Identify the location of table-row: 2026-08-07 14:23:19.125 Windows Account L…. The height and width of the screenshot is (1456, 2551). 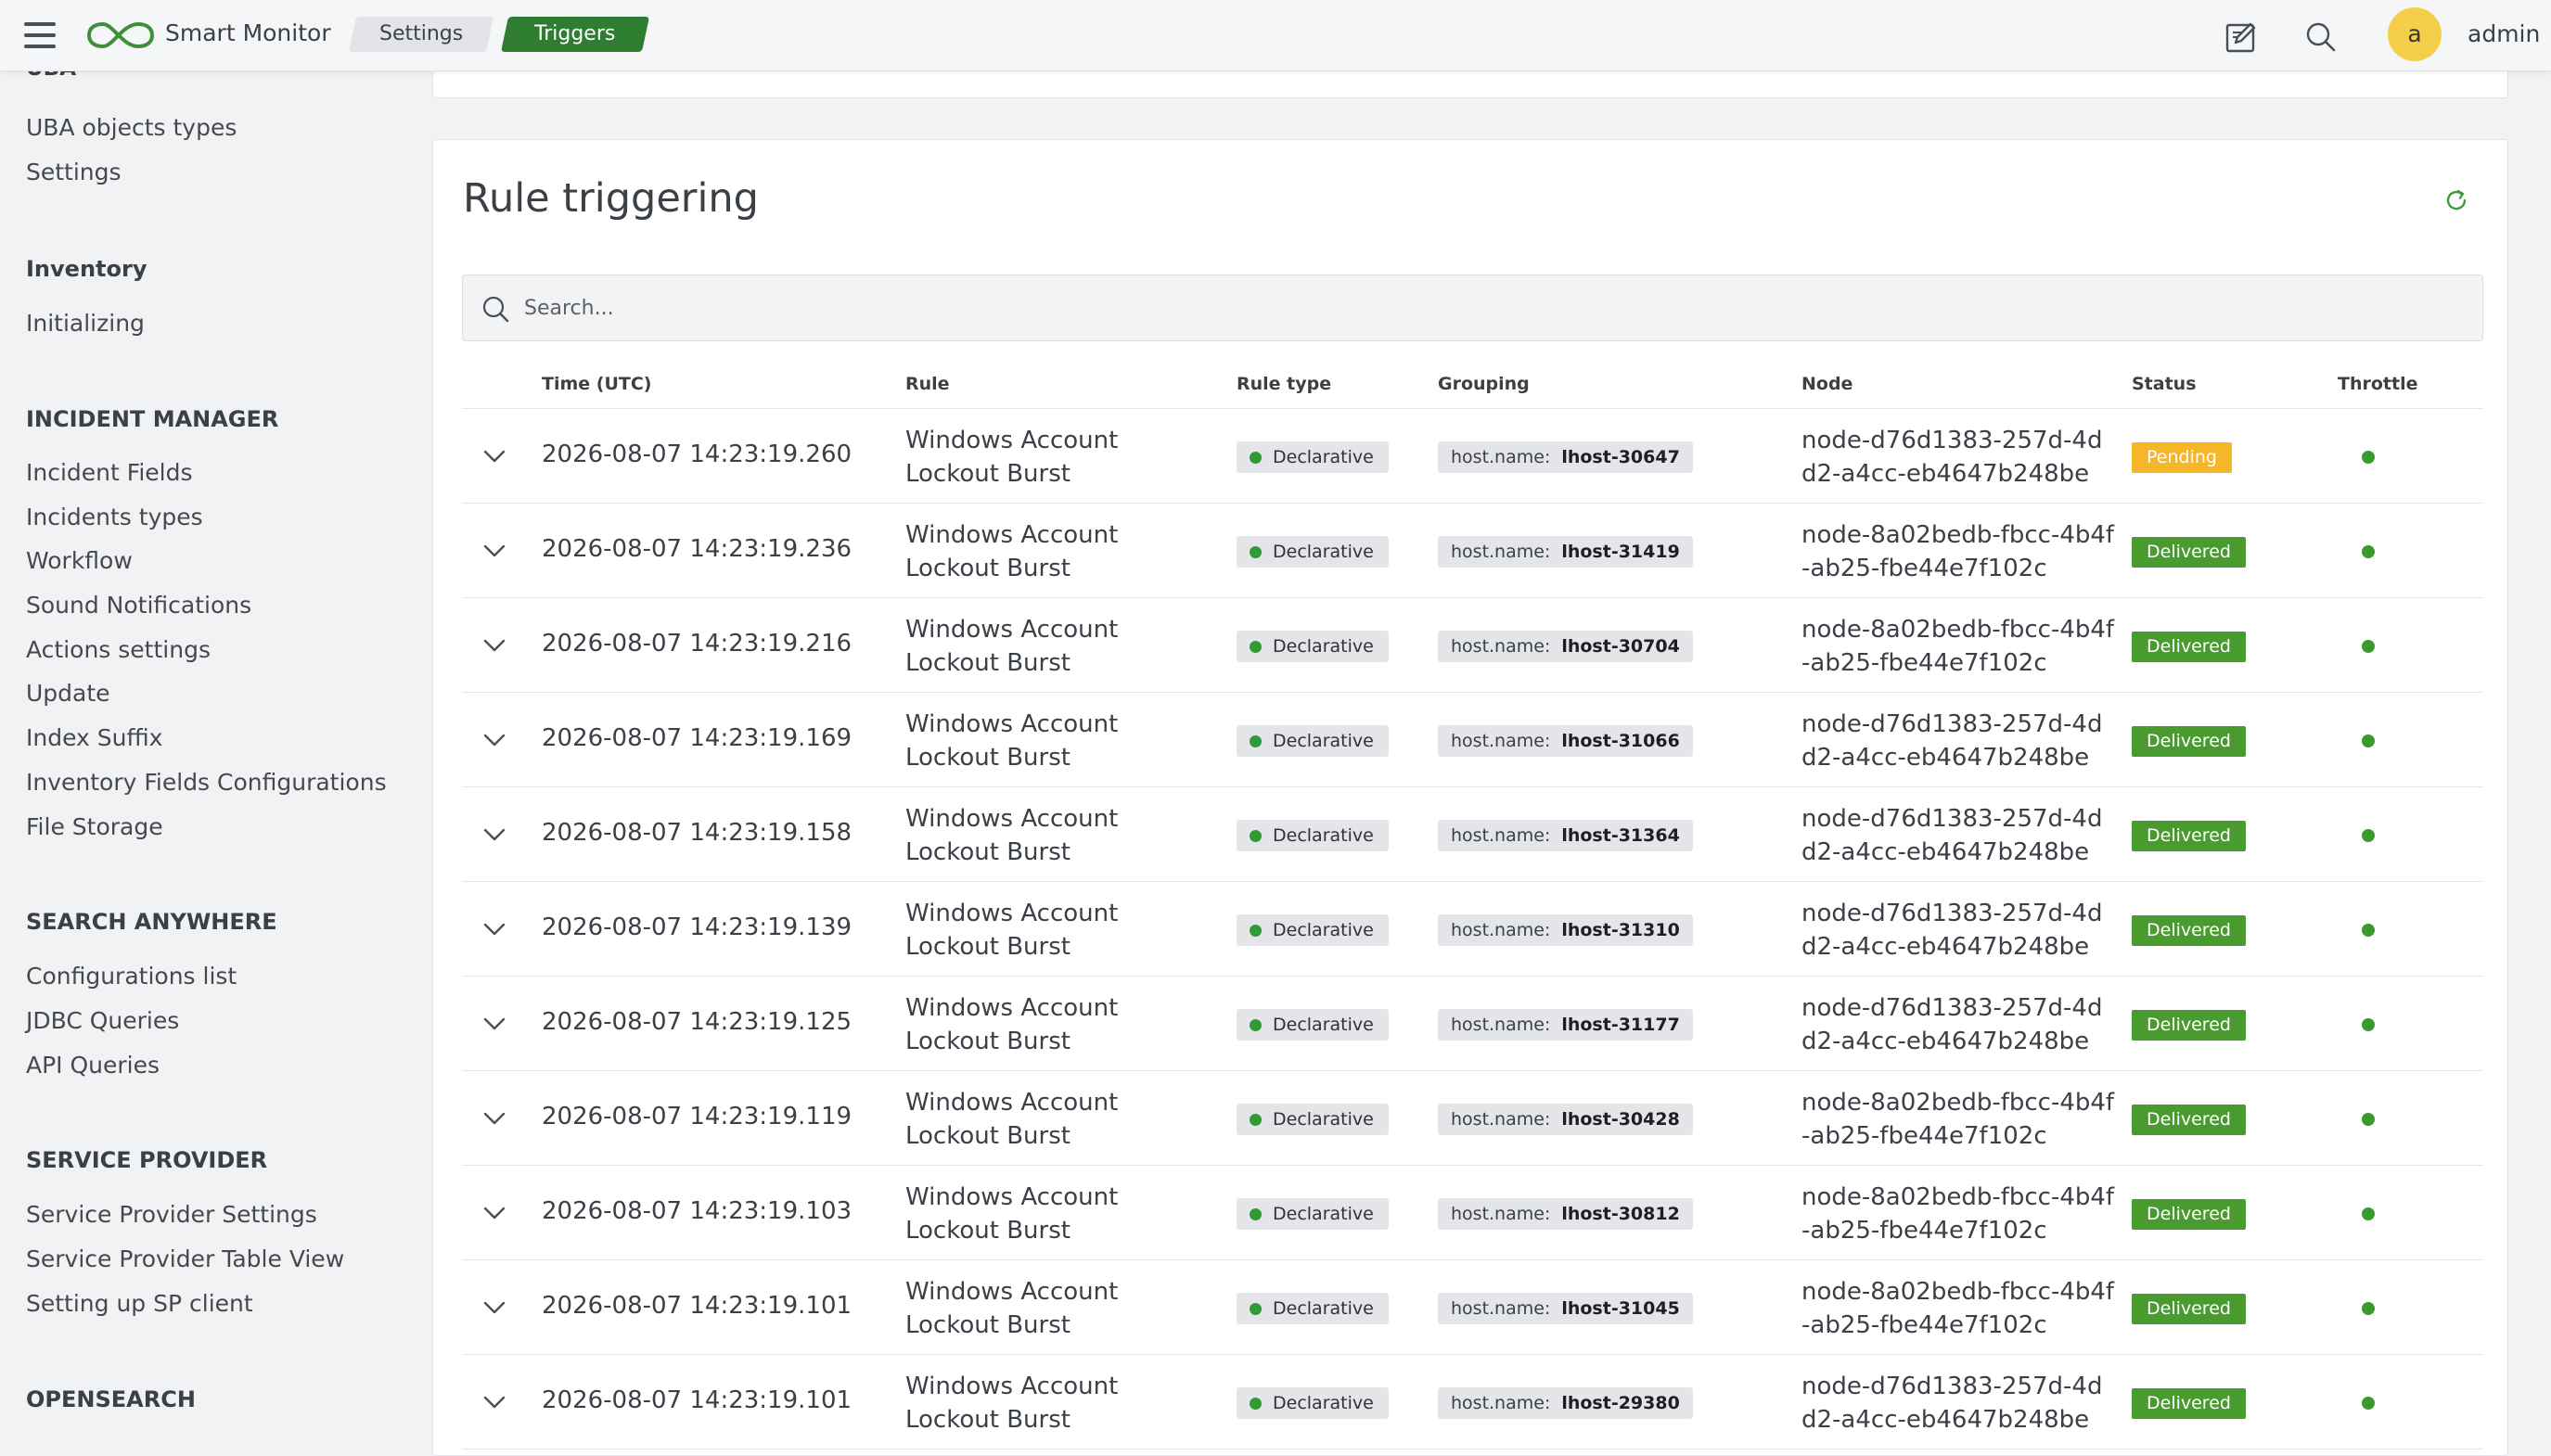
(1472, 1024).